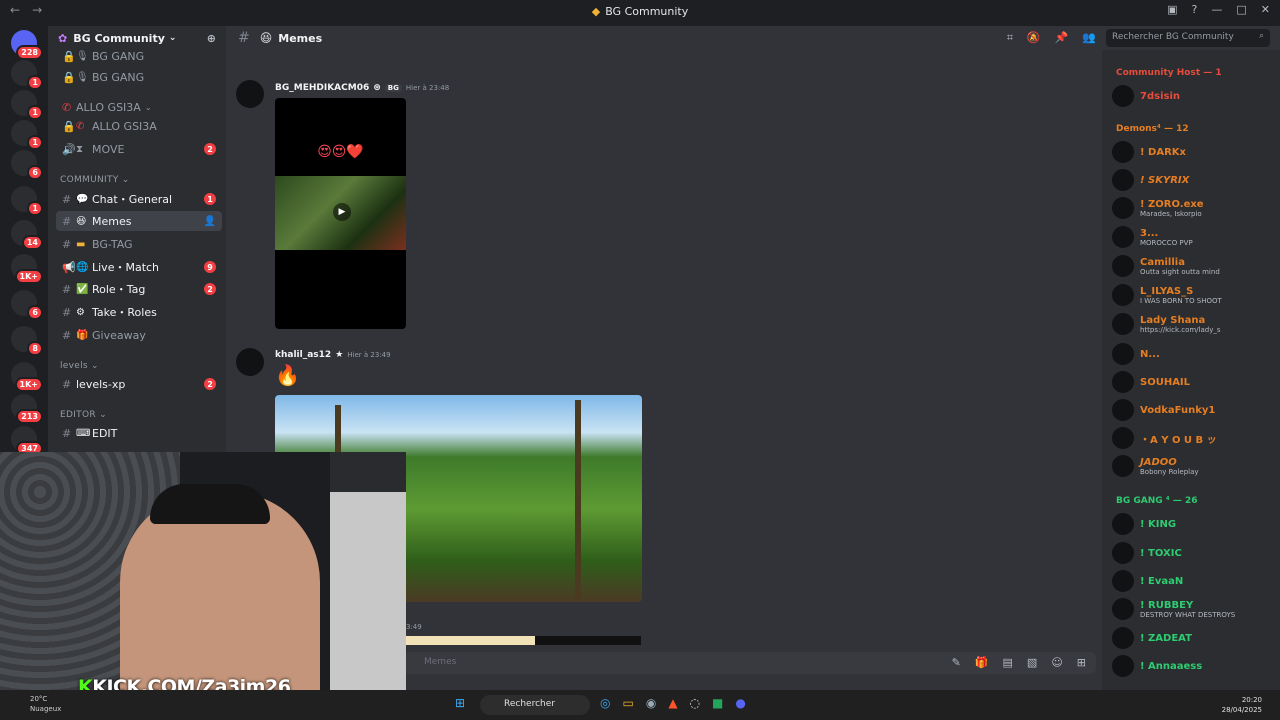  I want to click on threads-icon: ⌗, so click(1010, 38).